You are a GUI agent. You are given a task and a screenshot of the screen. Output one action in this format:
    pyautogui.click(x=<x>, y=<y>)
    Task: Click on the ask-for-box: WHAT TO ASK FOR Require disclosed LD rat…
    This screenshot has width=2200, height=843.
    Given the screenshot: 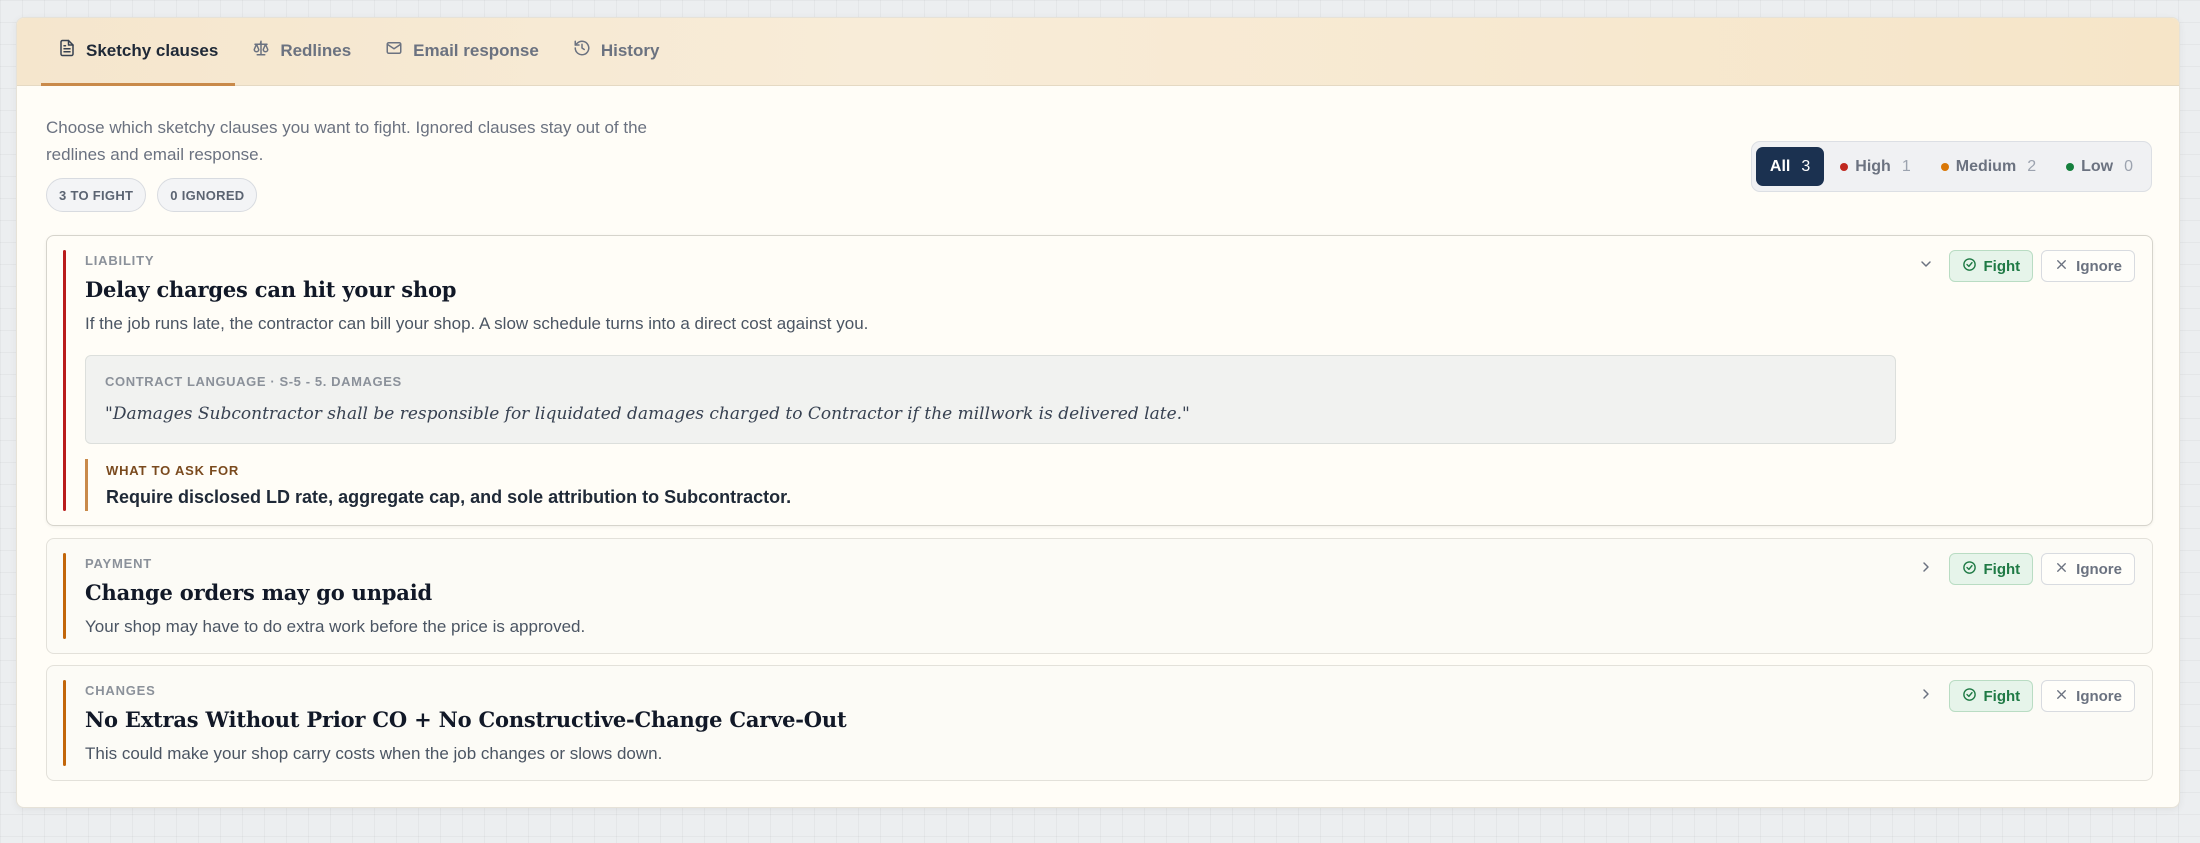 What is the action you would take?
    pyautogui.click(x=535, y=485)
    